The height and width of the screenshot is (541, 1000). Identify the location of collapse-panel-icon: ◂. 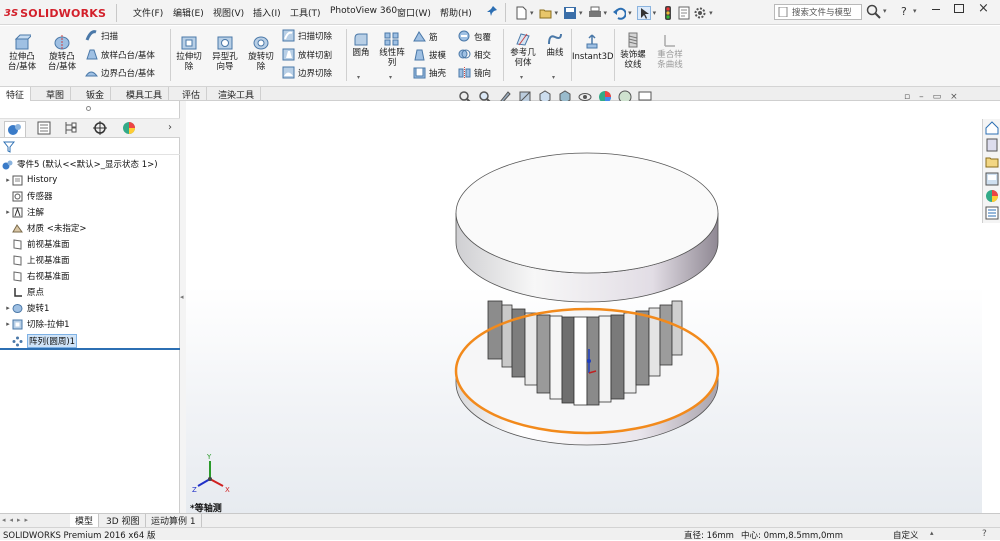
(182, 297).